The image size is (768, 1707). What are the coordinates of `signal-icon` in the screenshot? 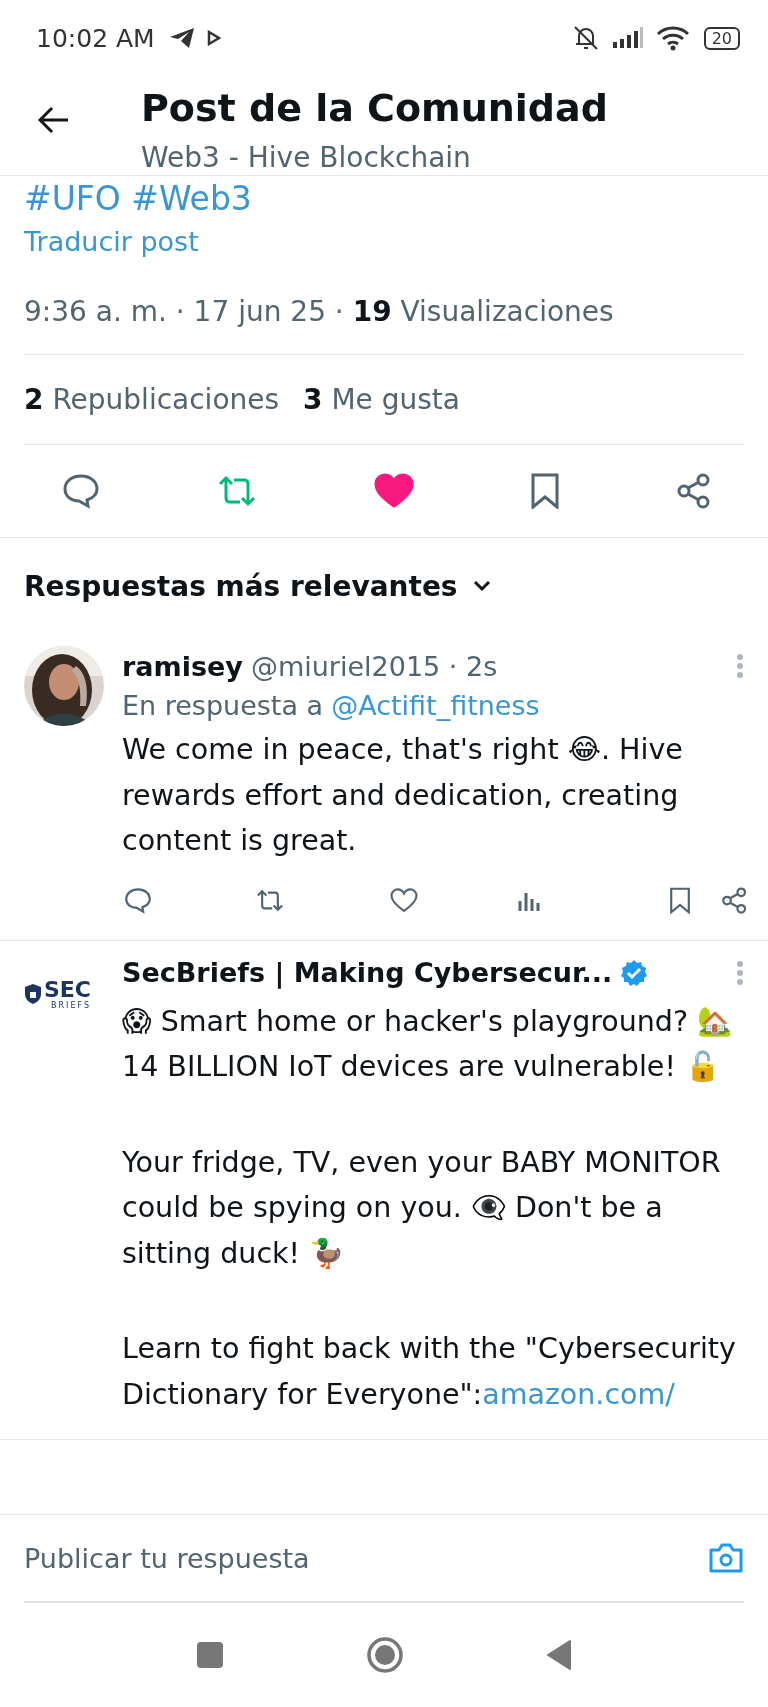 It's located at (627, 38).